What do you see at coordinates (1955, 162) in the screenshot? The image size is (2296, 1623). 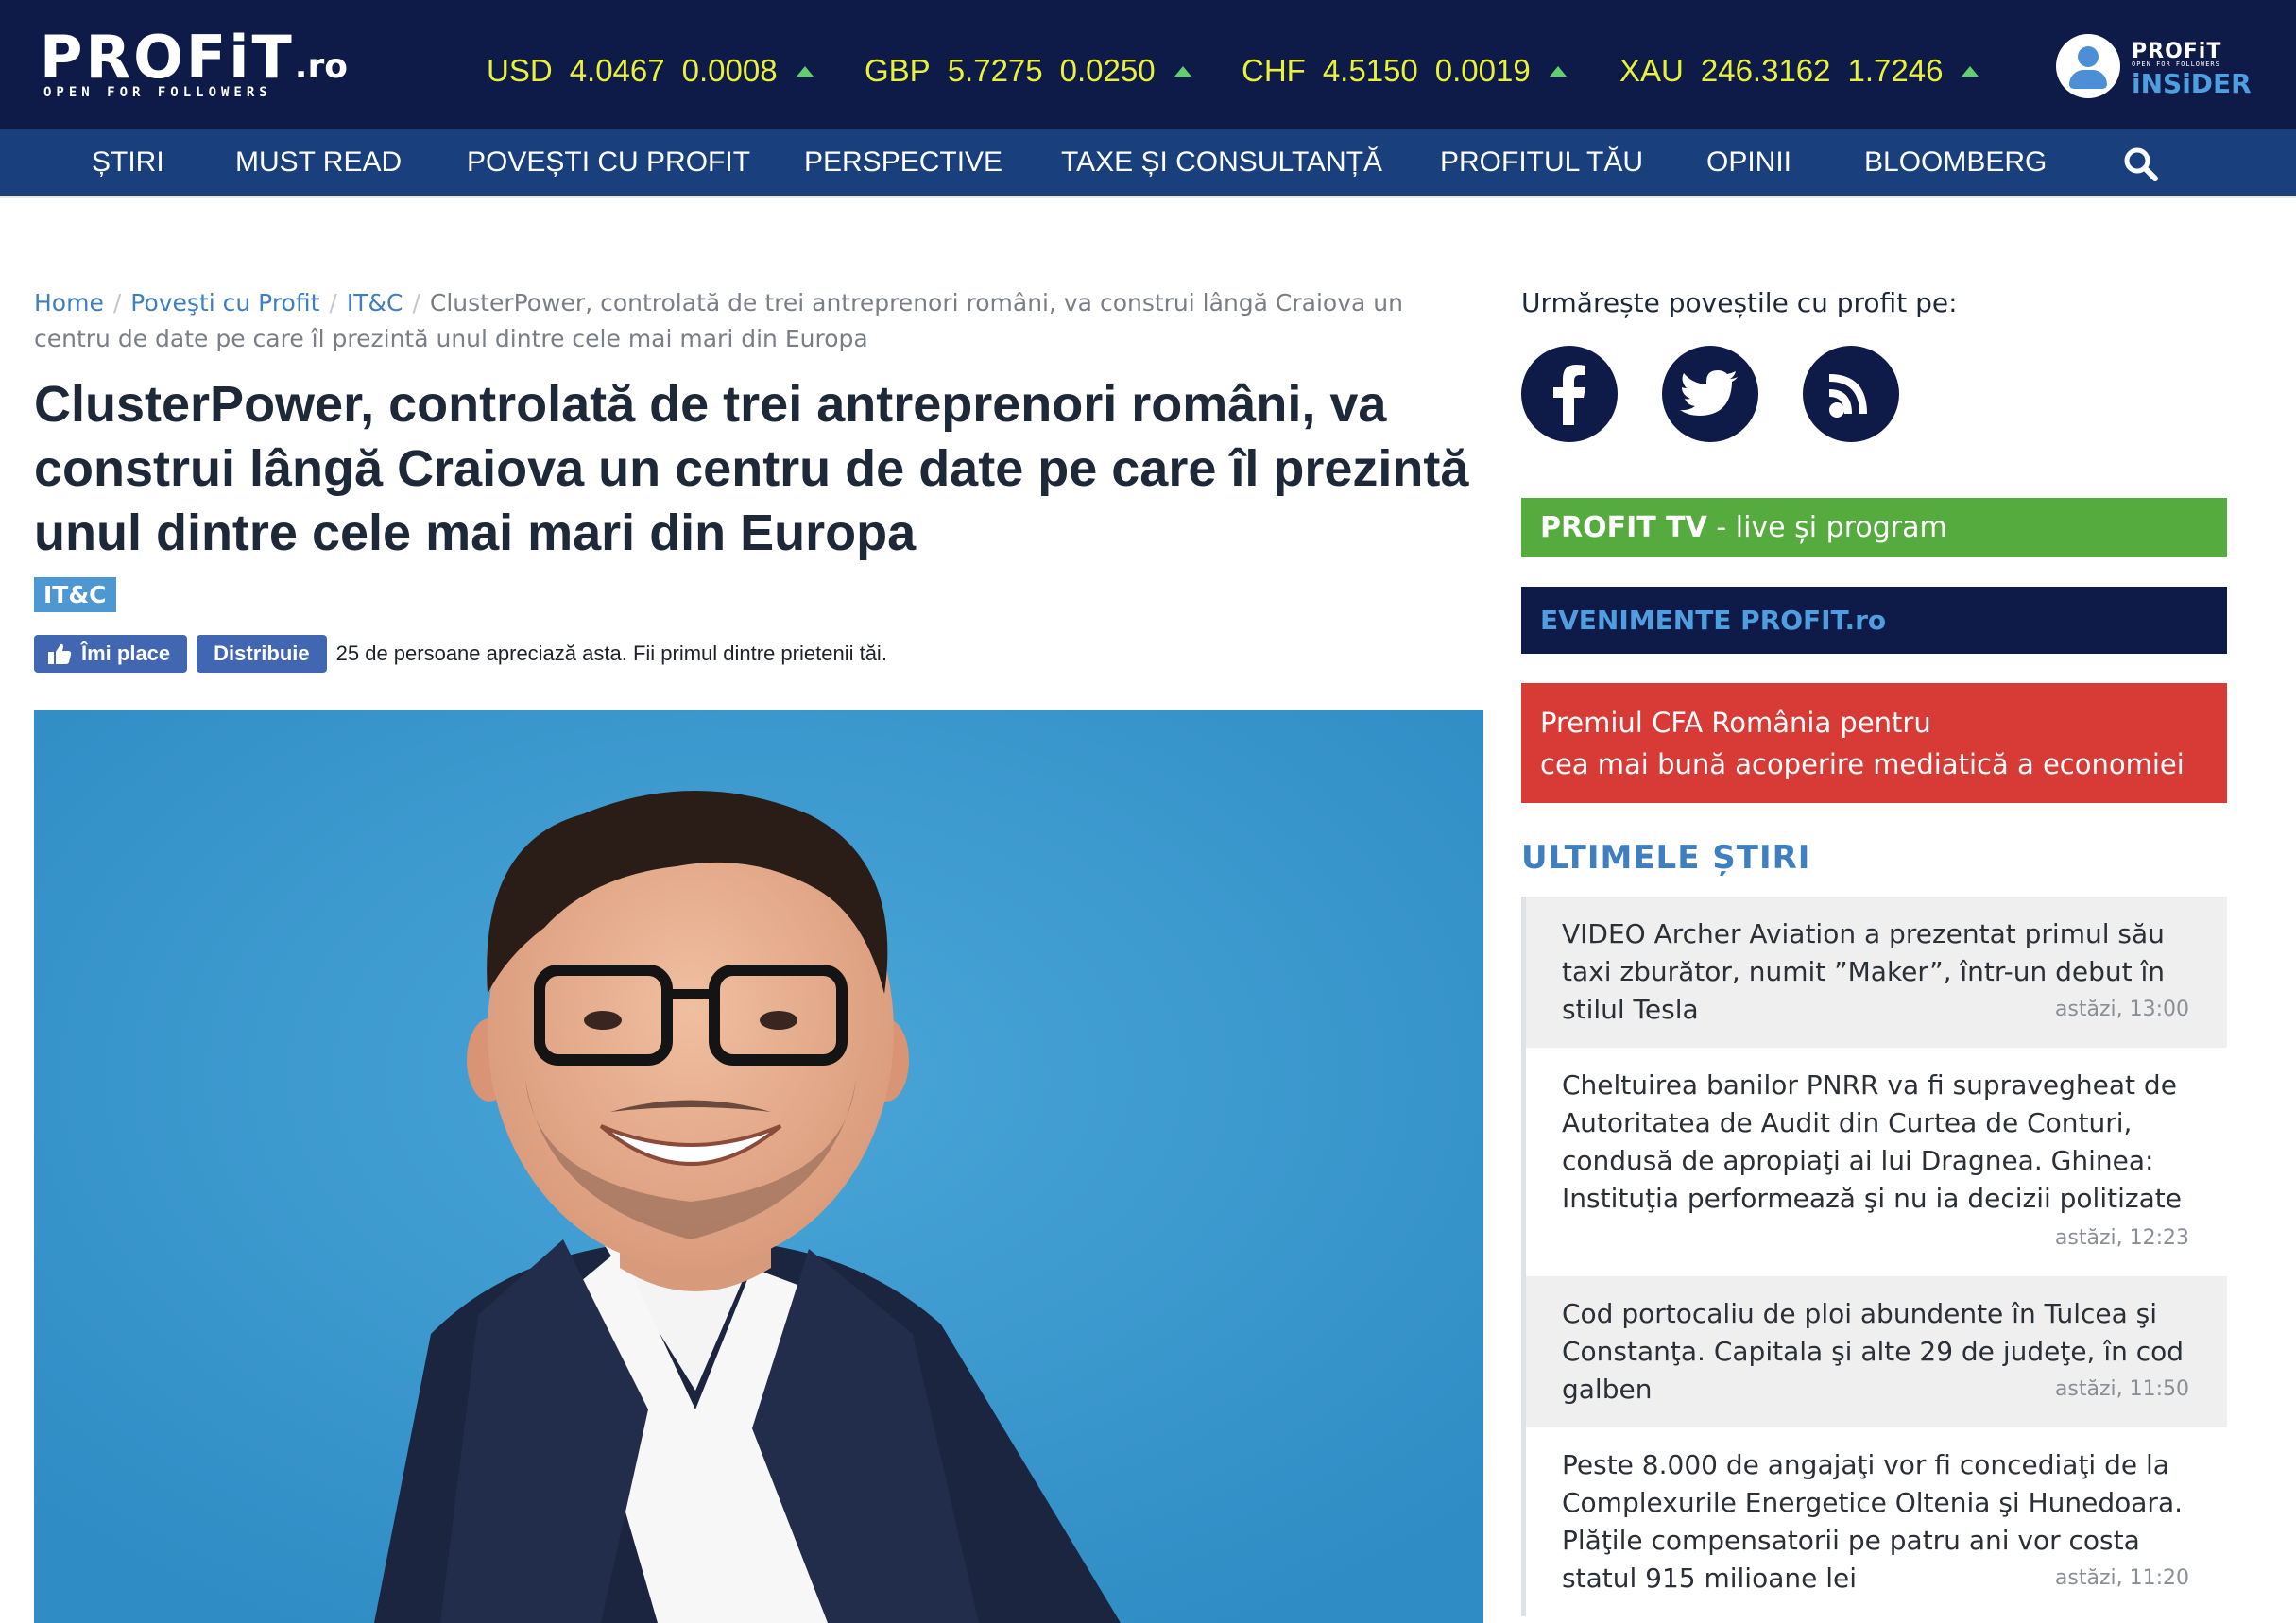 I see `nav-item-bloomberg: BLOOMBERG` at bounding box center [1955, 162].